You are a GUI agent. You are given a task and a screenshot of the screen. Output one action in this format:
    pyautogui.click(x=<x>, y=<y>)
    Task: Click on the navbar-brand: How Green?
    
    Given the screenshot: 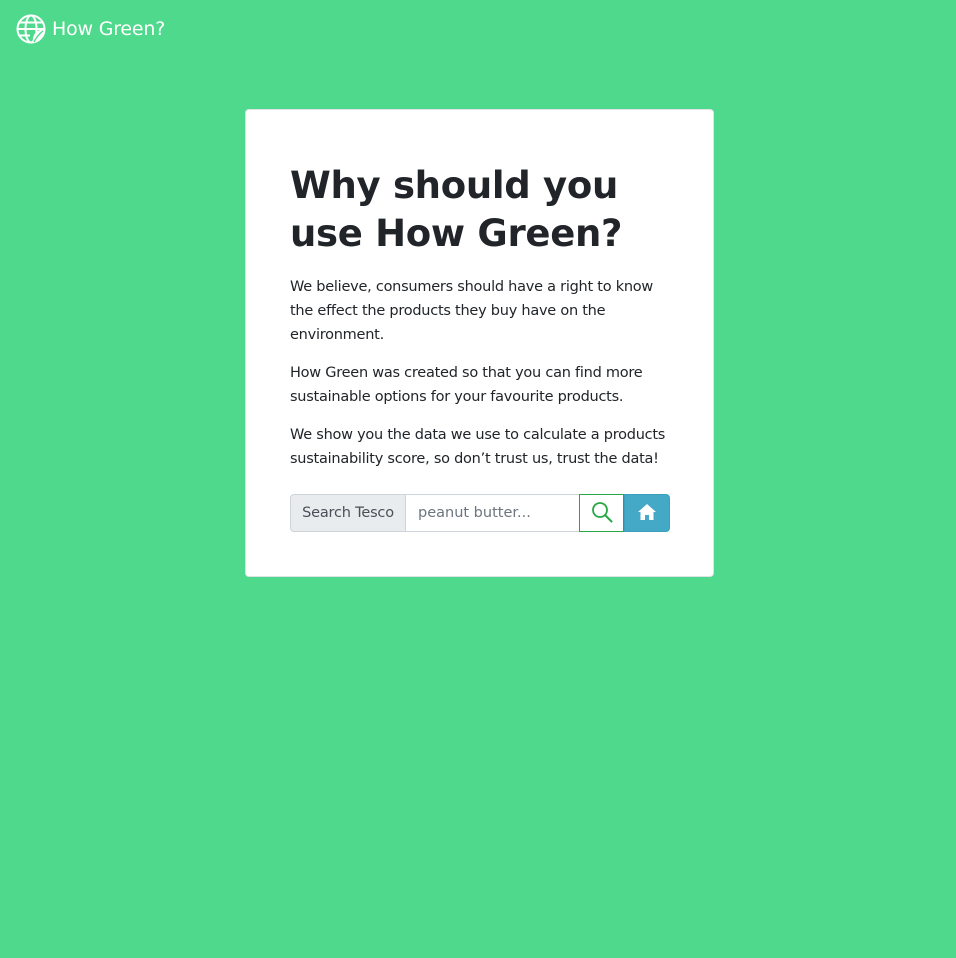 What is the action you would take?
    pyautogui.click(x=90, y=29)
    